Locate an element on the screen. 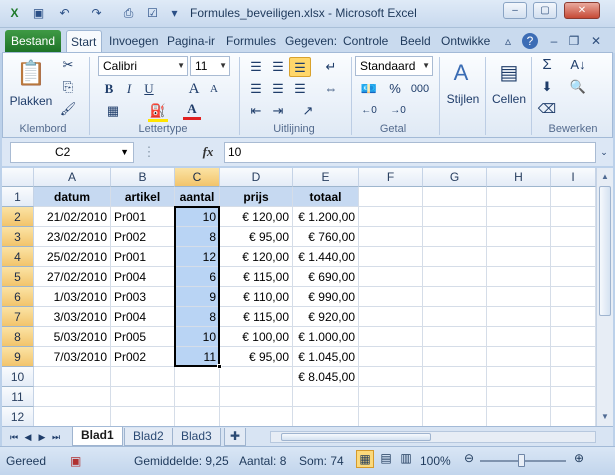  column-header-i: I is located at coordinates (573, 177).